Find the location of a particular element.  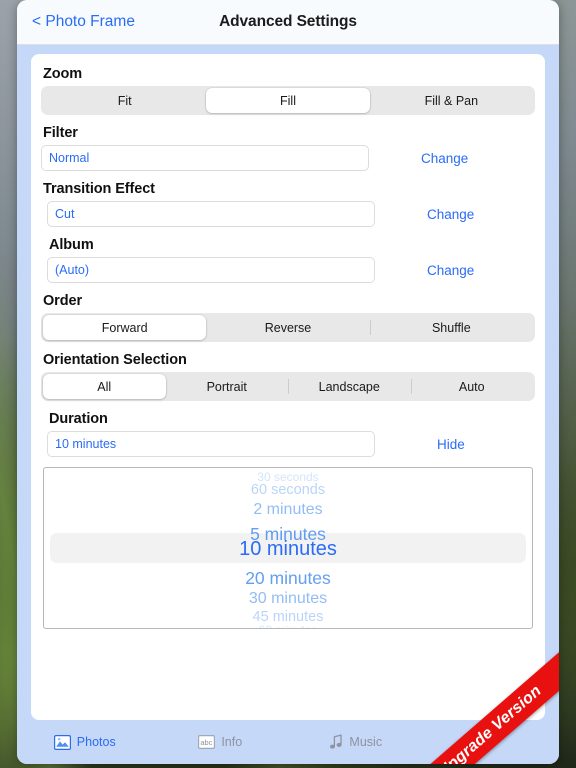

zoom-option-fill: Fill is located at coordinates (288, 100).